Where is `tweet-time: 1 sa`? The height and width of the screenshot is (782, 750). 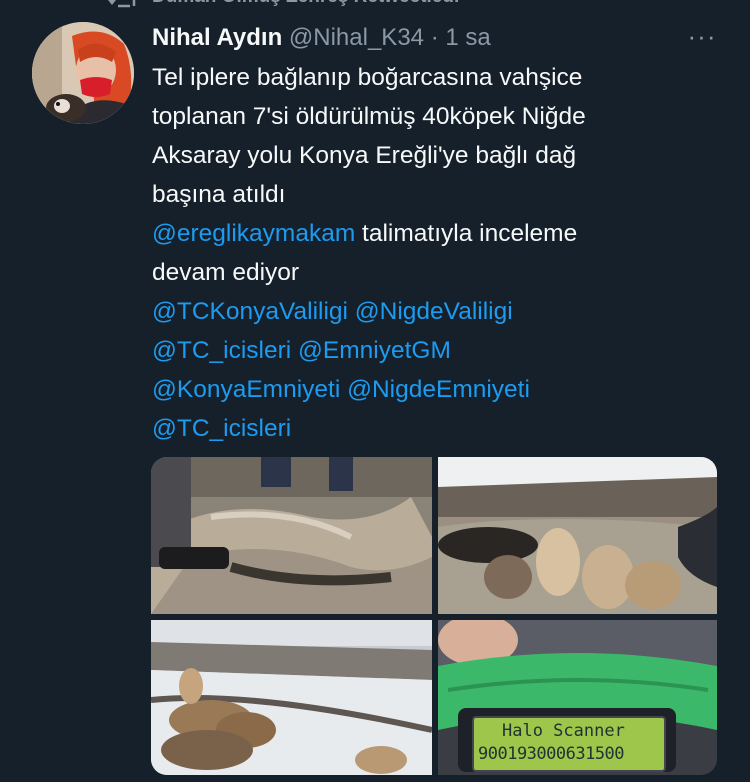 tweet-time: 1 sa is located at coordinates (467, 37).